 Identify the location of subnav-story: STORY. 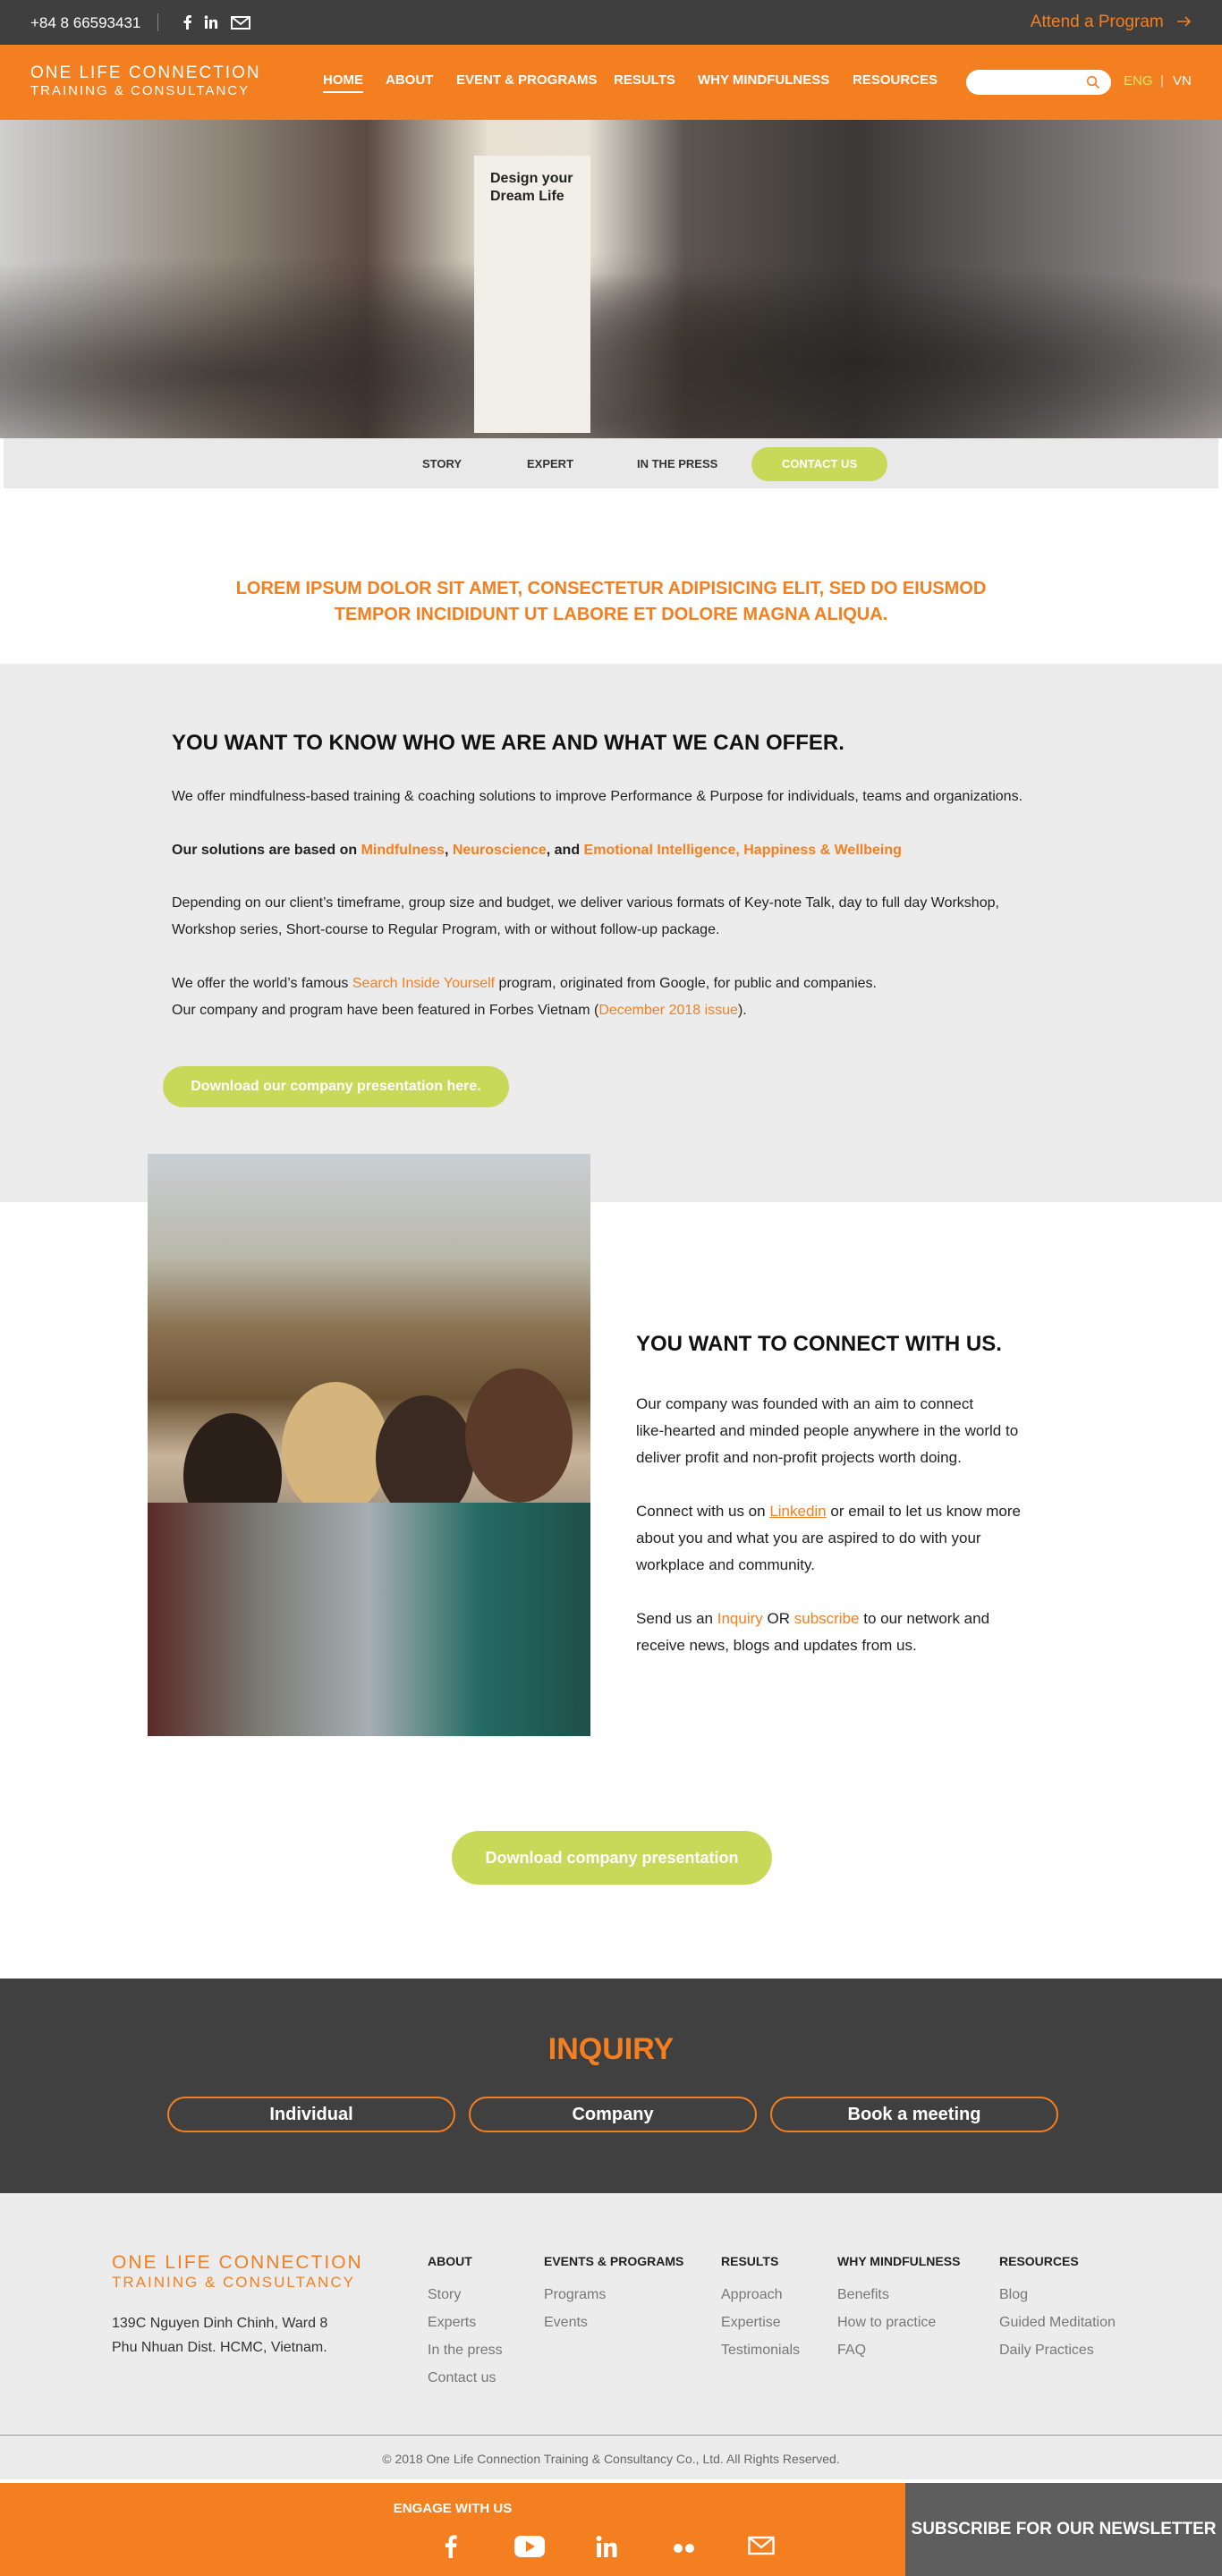
(442, 463).